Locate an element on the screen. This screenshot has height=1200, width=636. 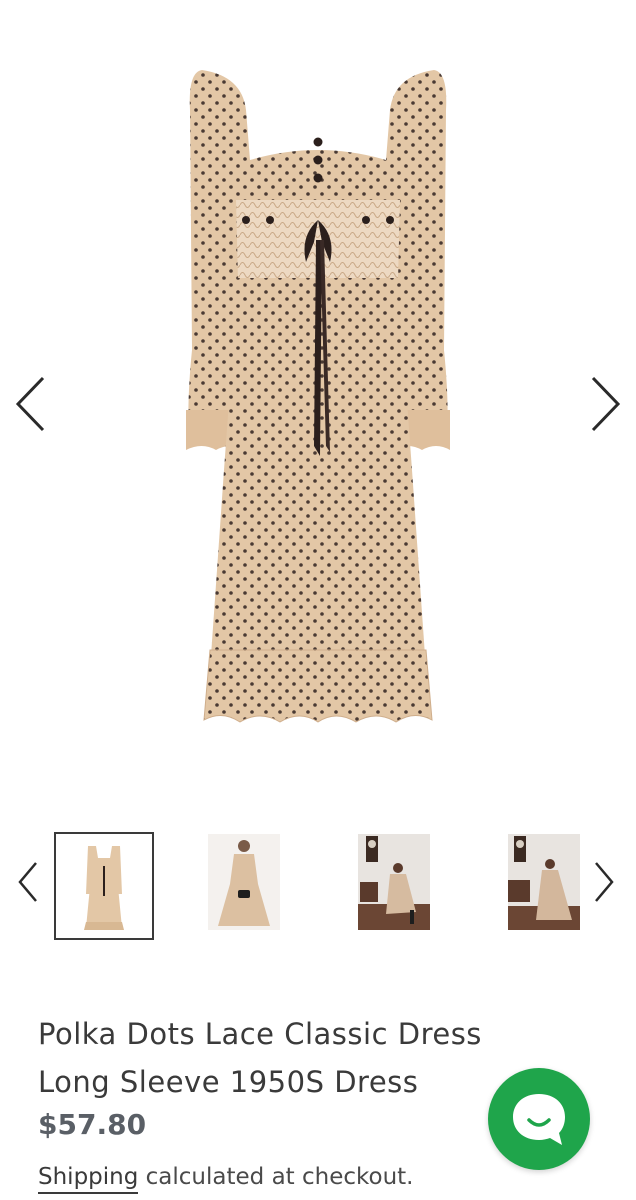
carousel-next-button is located at coordinates (606, 404).